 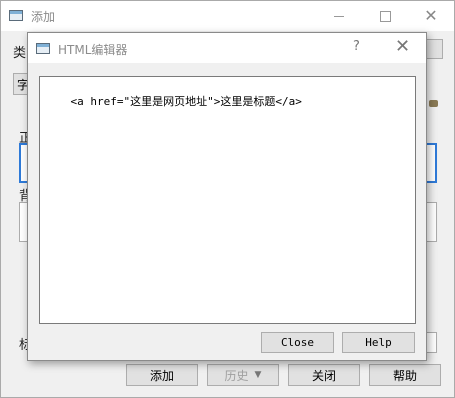 I want to click on close-button: 关闭, so click(x=324, y=375).